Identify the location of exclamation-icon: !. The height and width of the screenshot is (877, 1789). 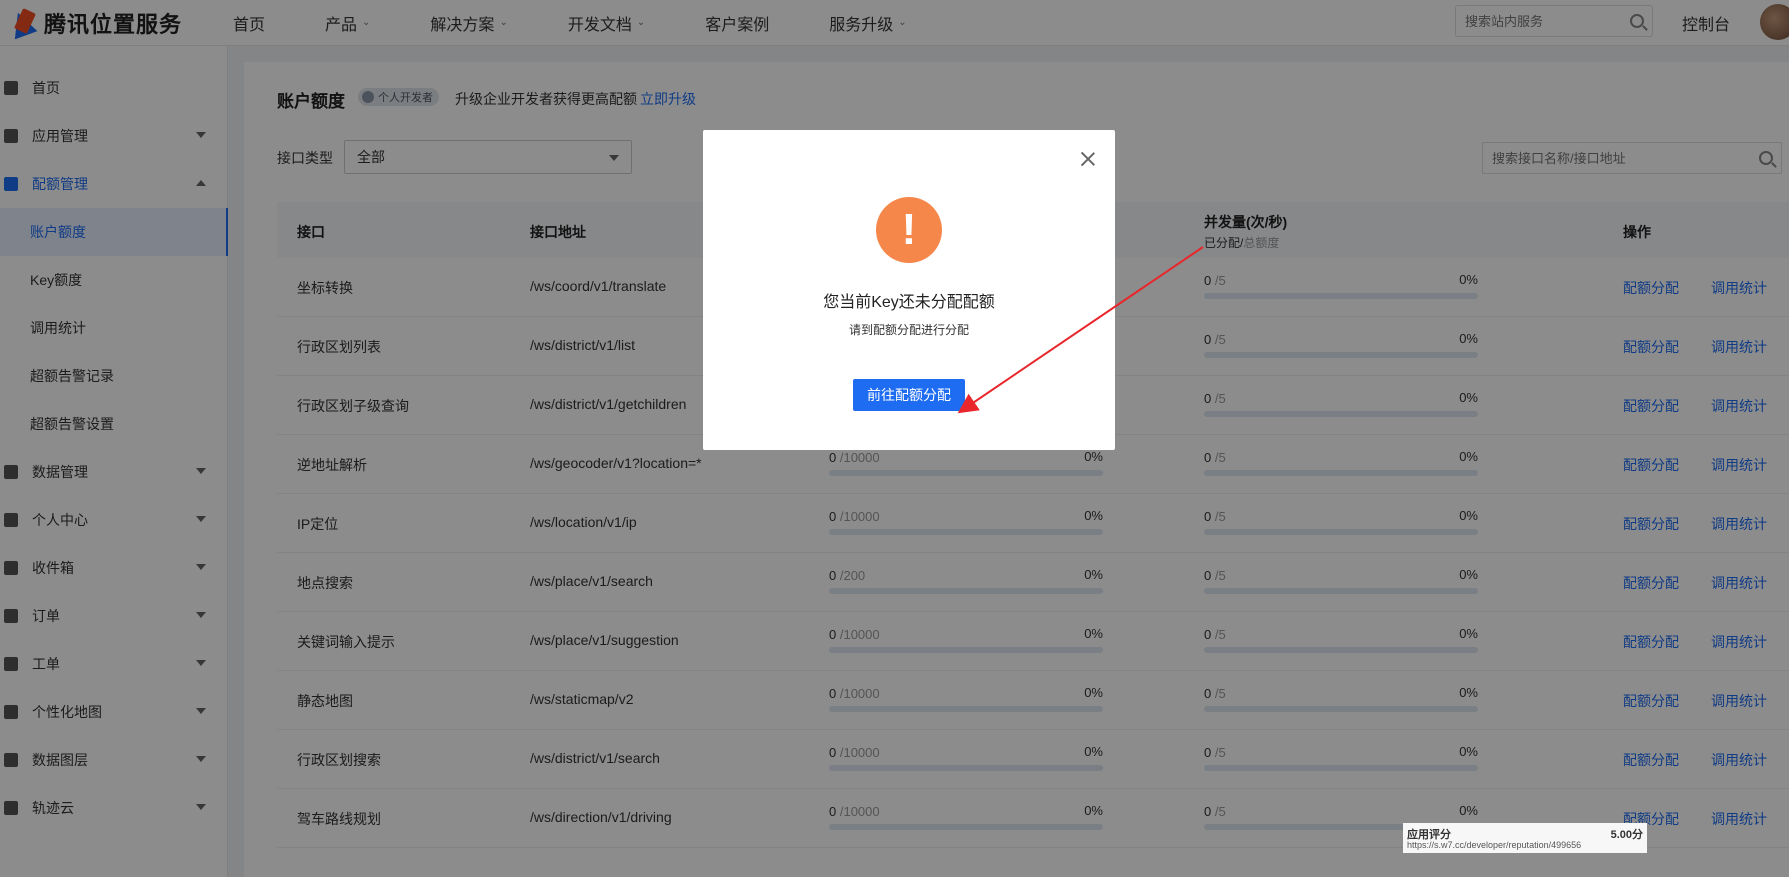
(909, 230).